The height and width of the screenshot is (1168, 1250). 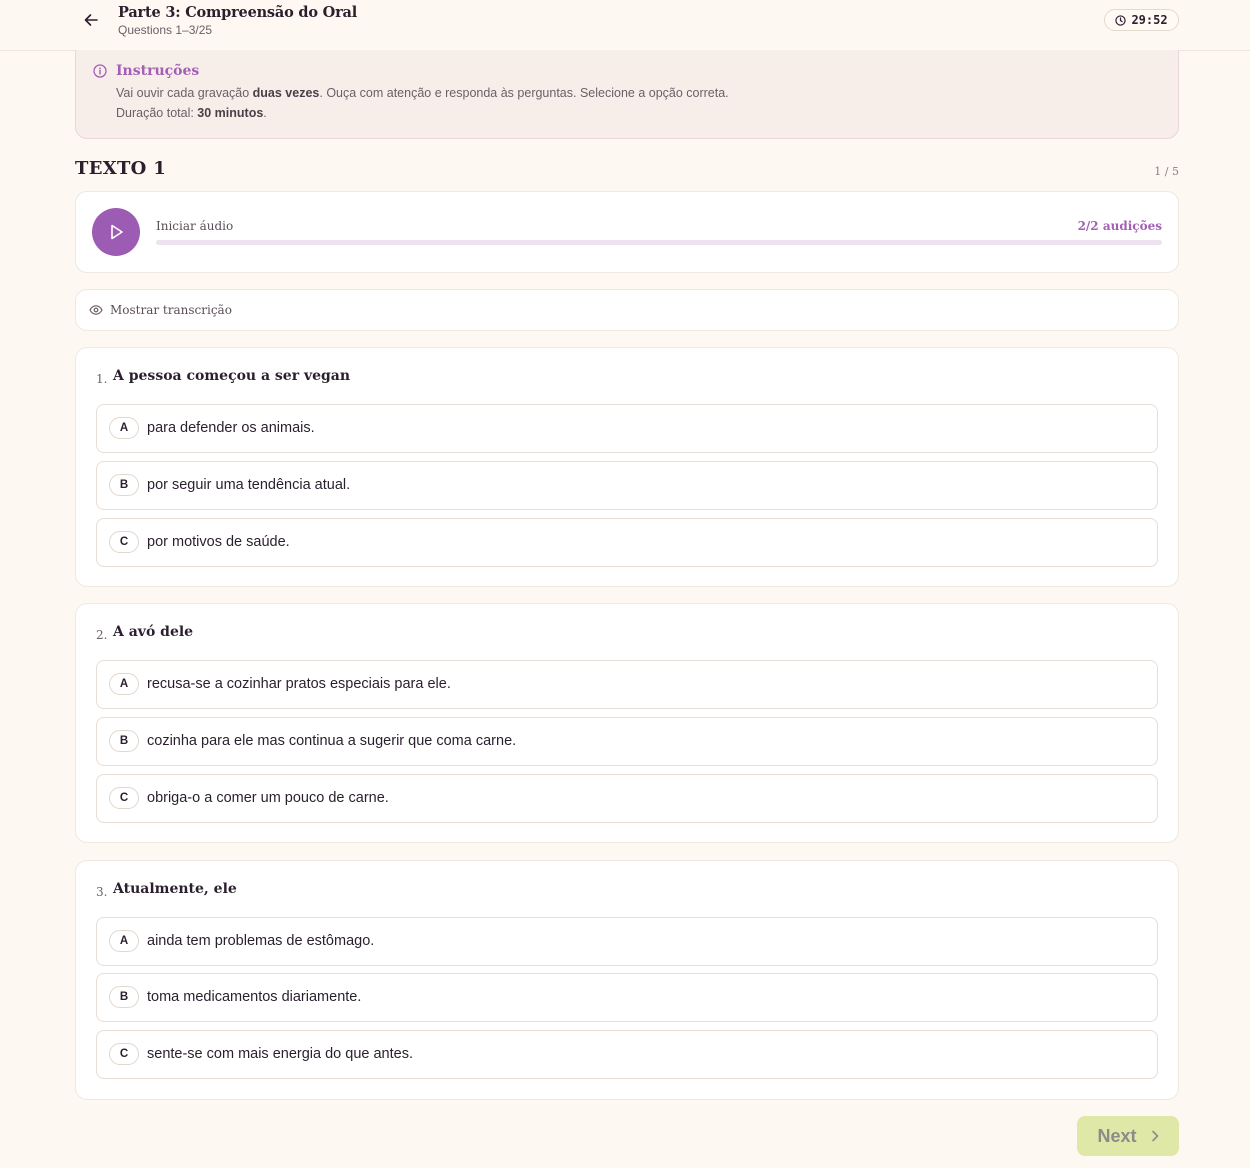 I want to click on option-b: B toma medicamentos diariamente., so click(x=627, y=997).